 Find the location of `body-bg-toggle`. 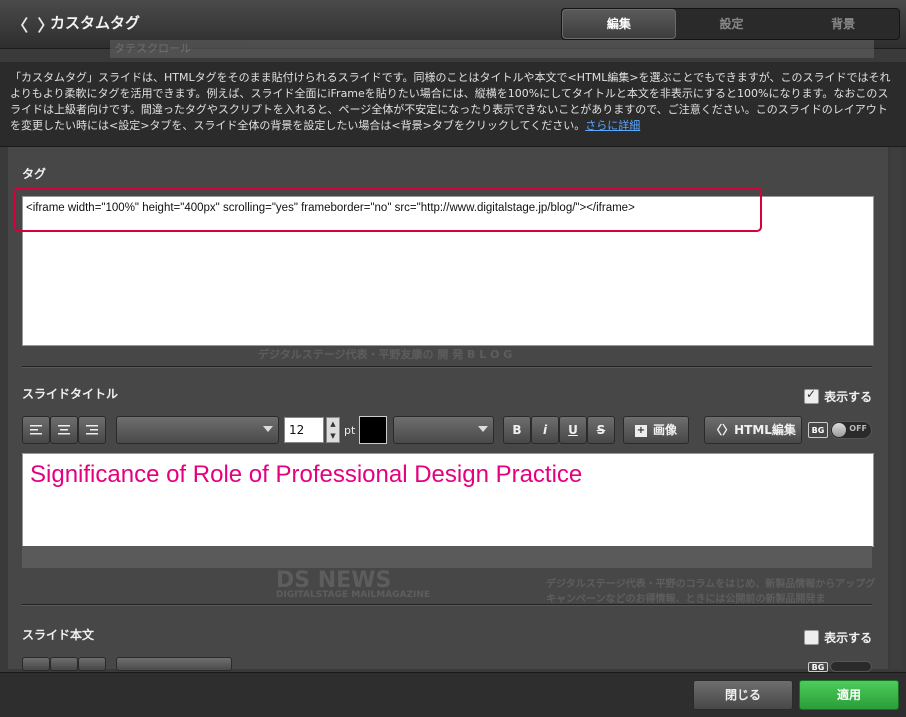

body-bg-toggle is located at coordinates (851, 666).